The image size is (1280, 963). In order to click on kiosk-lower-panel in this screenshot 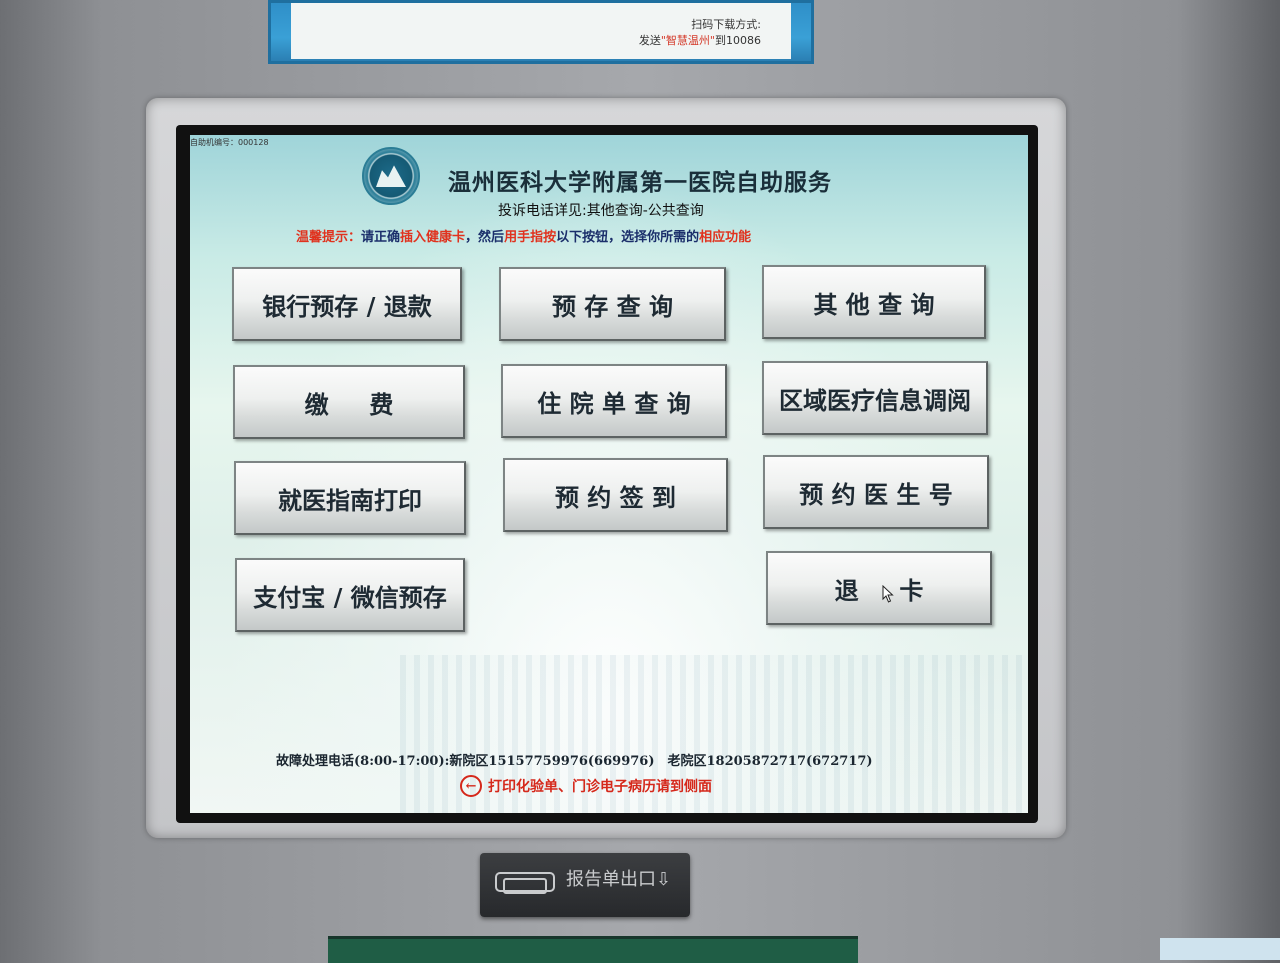, I will do `click(593, 949)`.